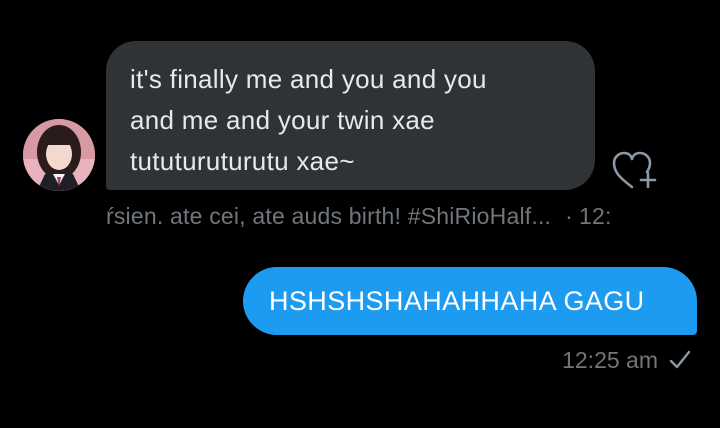 The image size is (720, 428). I want to click on outgoing-message-bubble: HSHSHSHAHAHHAHA GAGU, so click(470, 301).